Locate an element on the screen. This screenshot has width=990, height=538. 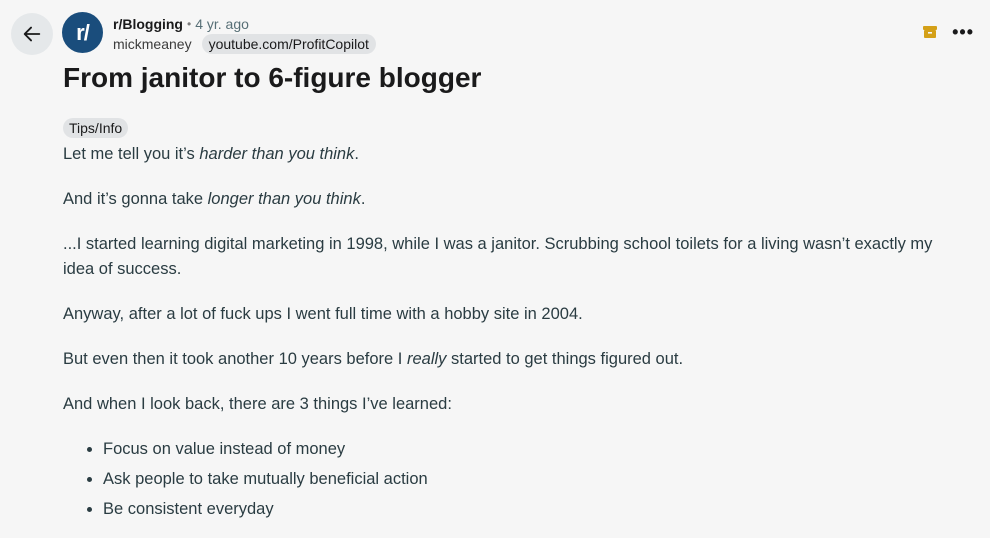
post-meta: r/Blogging • 4 yr. ago is located at coordinates (181, 24).